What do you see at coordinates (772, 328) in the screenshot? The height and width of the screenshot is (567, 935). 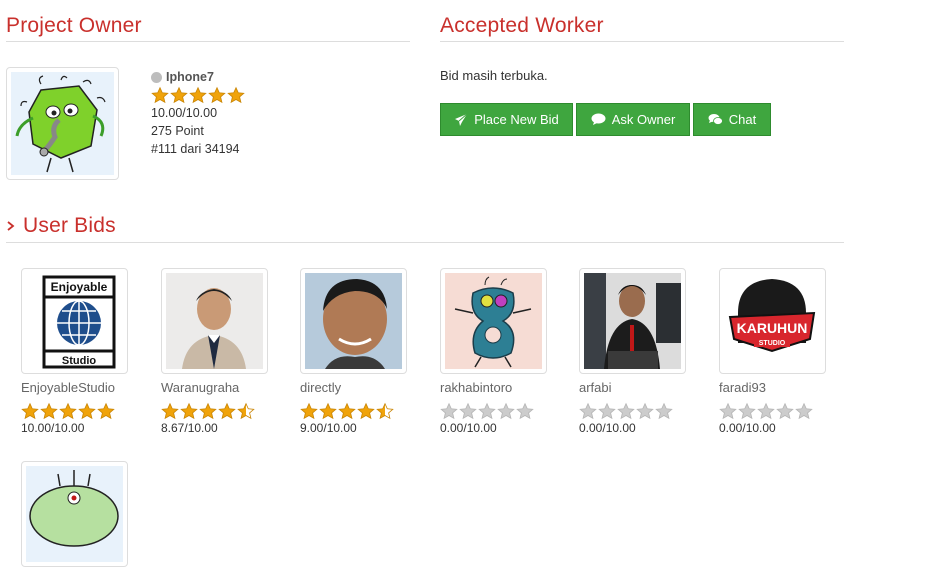 I see `svg-text: KARUHUN` at bounding box center [772, 328].